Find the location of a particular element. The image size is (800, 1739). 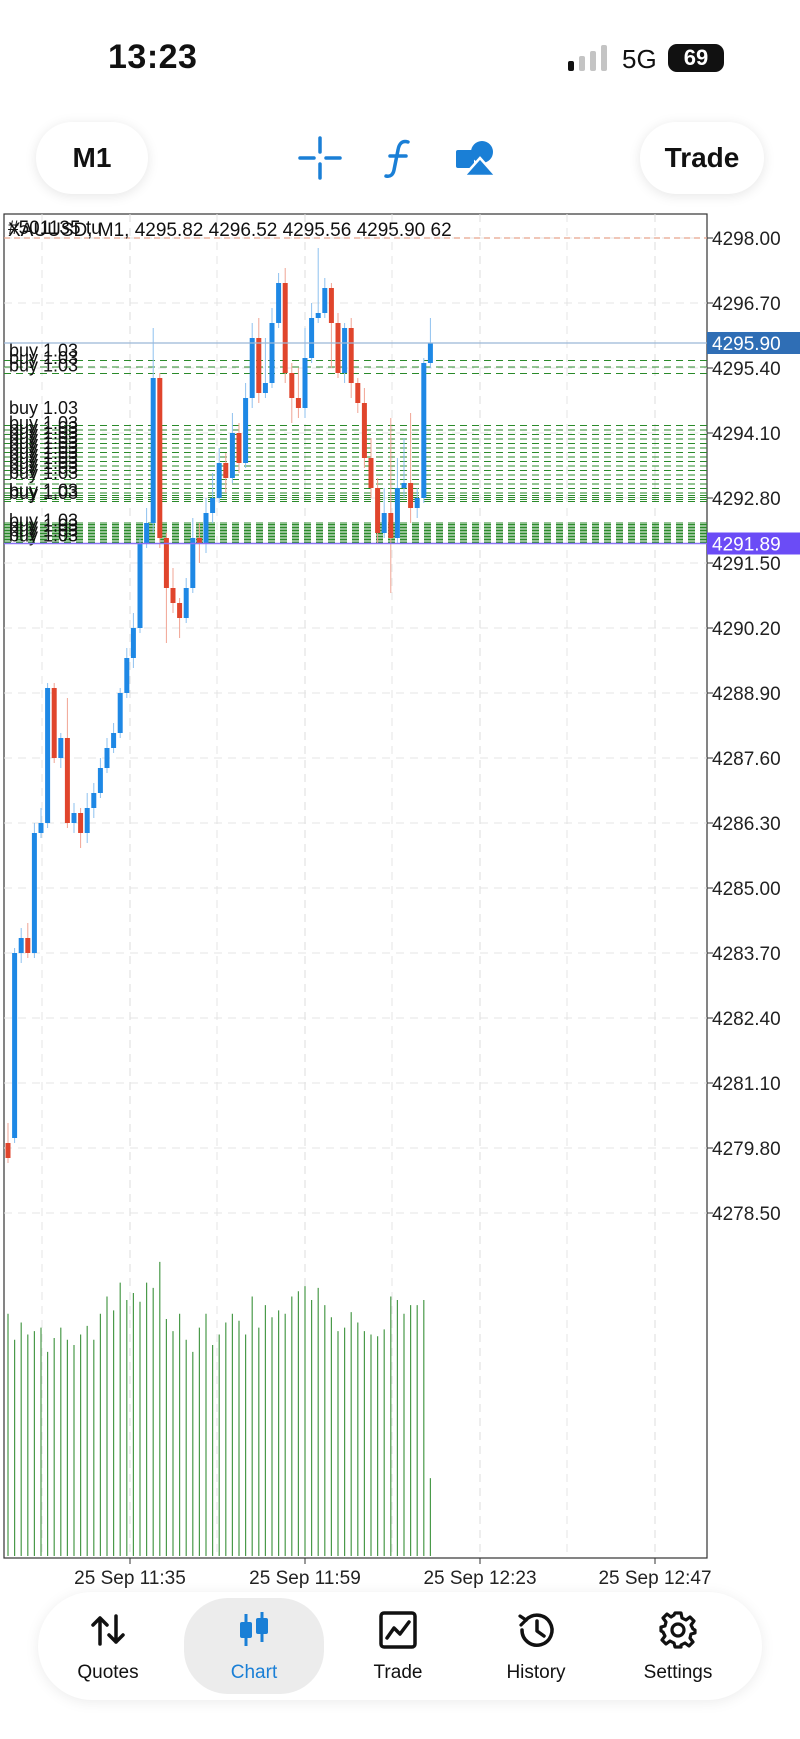

y-tick-label: 4287.60 is located at coordinates (746, 759).